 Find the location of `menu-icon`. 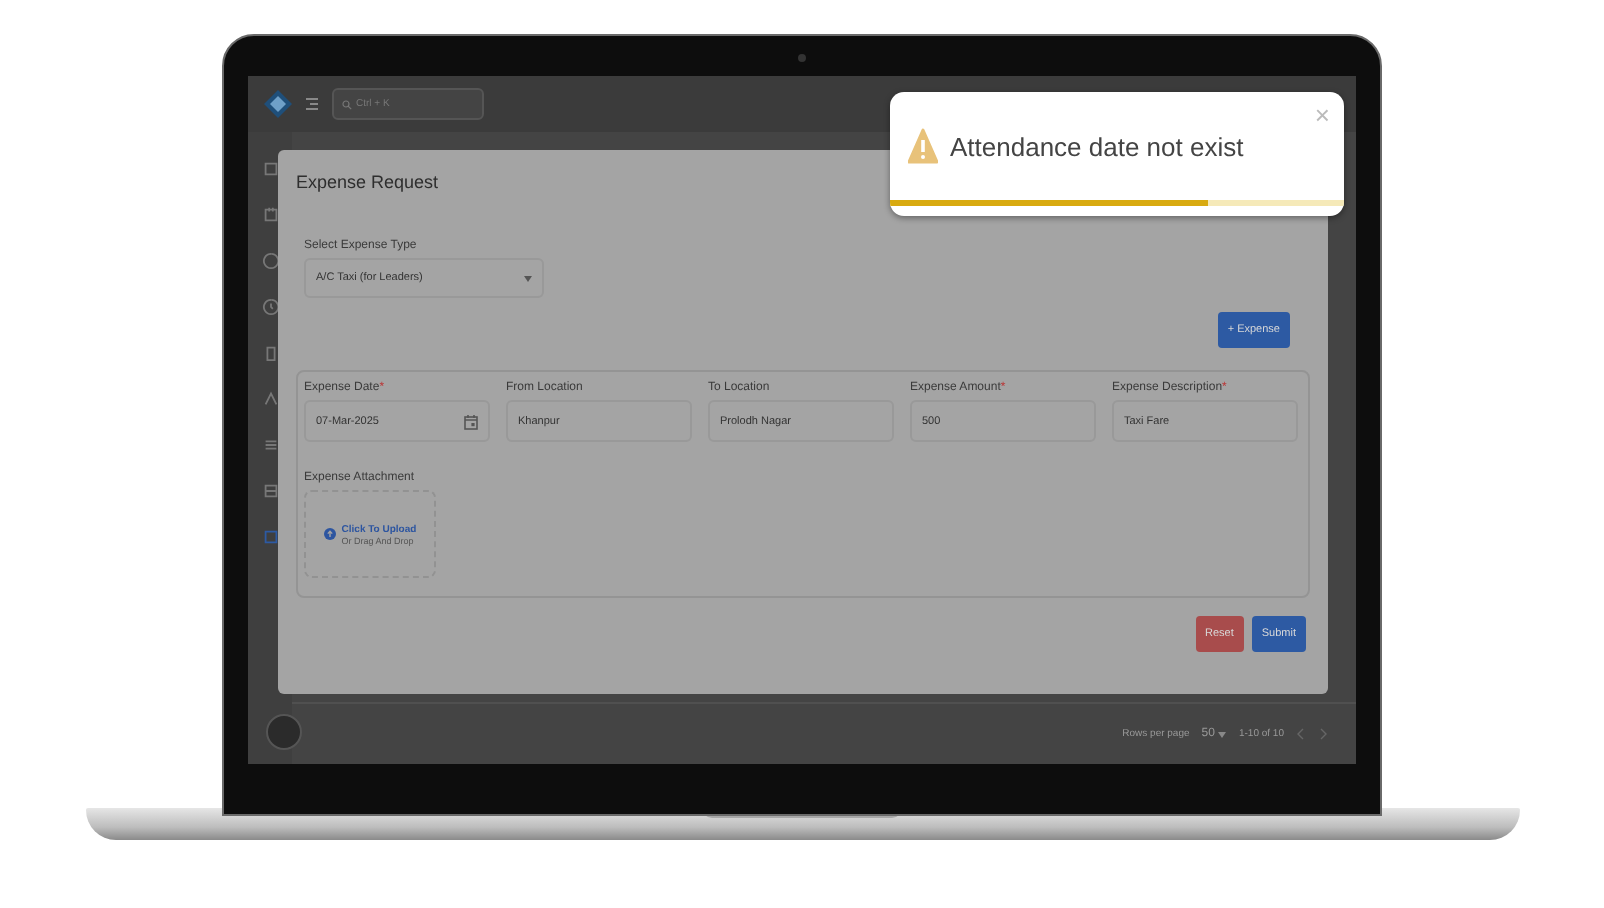

menu-icon is located at coordinates (312, 104).